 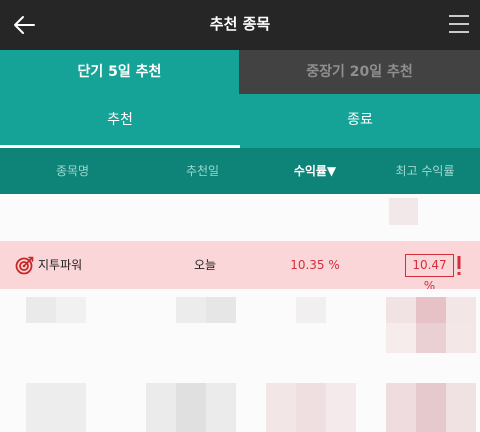 I want to click on column-header-return-sort: 수익률▼, so click(x=315, y=171).